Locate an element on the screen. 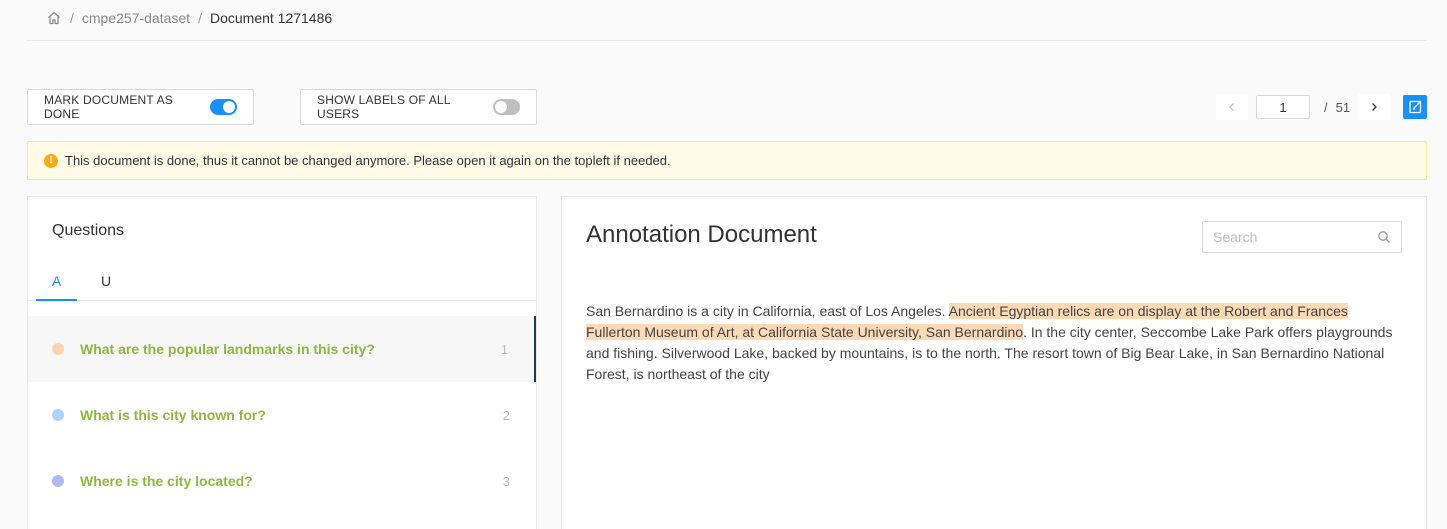  page-number-input is located at coordinates (1283, 107).